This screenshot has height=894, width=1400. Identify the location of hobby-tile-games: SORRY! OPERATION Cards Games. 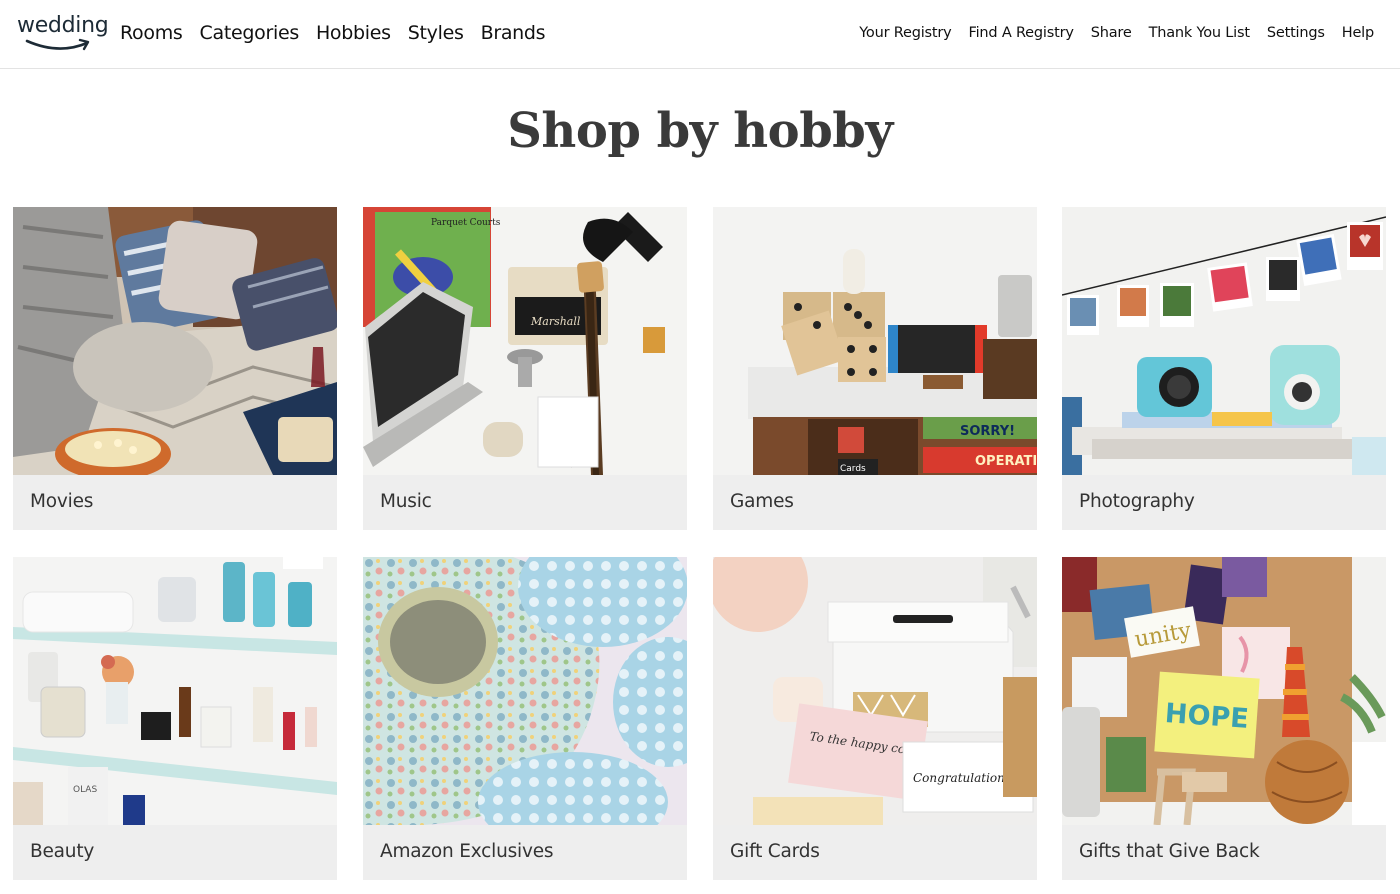
(875, 368).